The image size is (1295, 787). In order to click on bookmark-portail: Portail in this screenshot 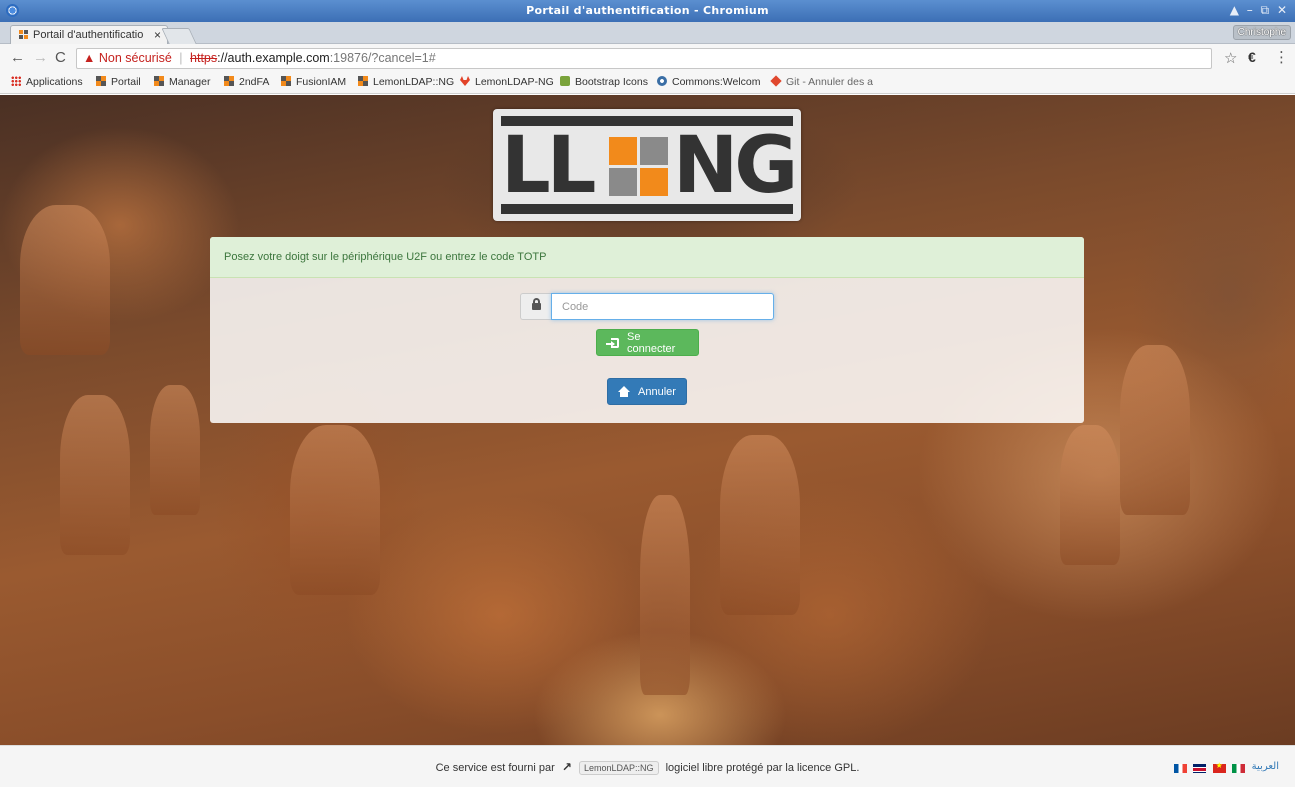, I will do `click(118, 82)`.